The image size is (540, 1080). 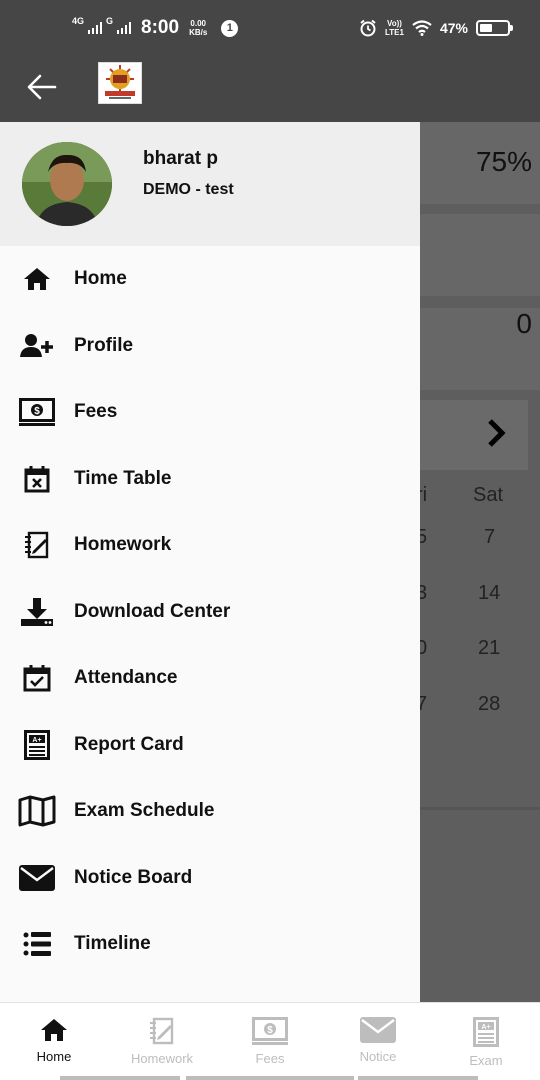 I want to click on calendar-x-icon, so click(x=37, y=479).